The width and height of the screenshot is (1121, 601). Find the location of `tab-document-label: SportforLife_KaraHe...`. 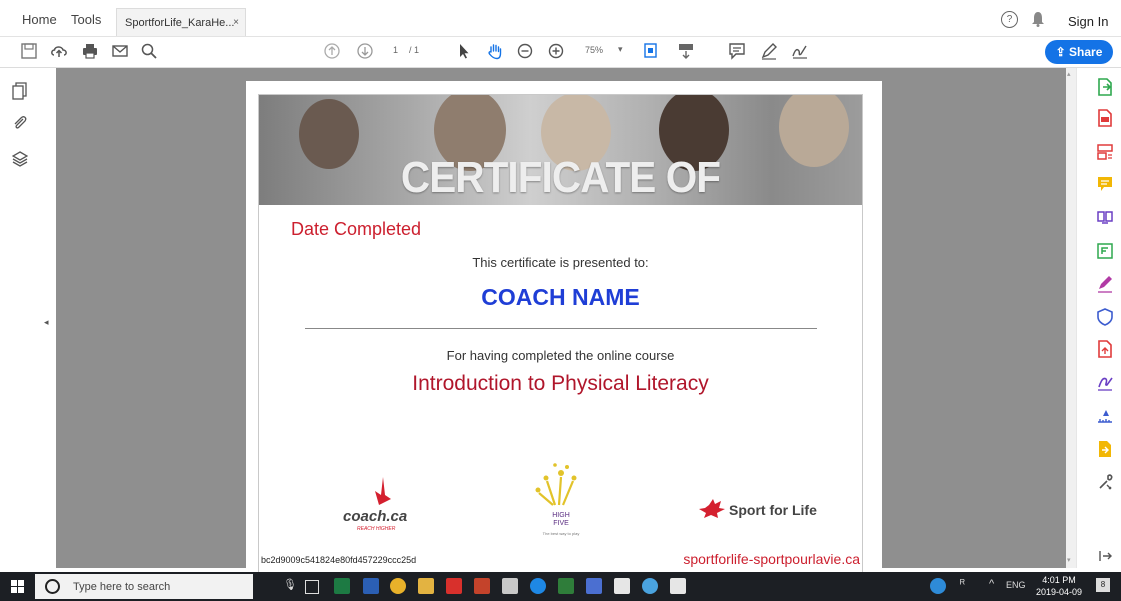

tab-document-label: SportforLife_KaraHe... is located at coordinates (180, 23).